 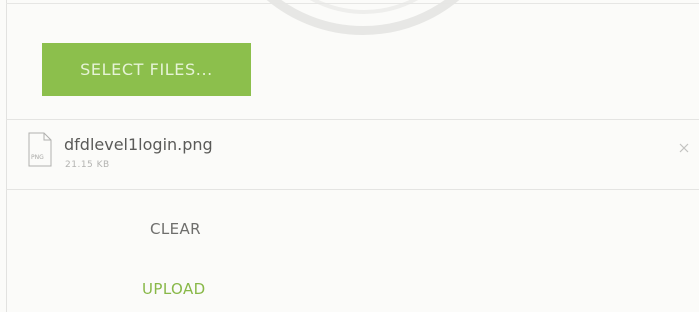 What do you see at coordinates (352, 3) in the screenshot?
I see `panel-top-border` at bounding box center [352, 3].